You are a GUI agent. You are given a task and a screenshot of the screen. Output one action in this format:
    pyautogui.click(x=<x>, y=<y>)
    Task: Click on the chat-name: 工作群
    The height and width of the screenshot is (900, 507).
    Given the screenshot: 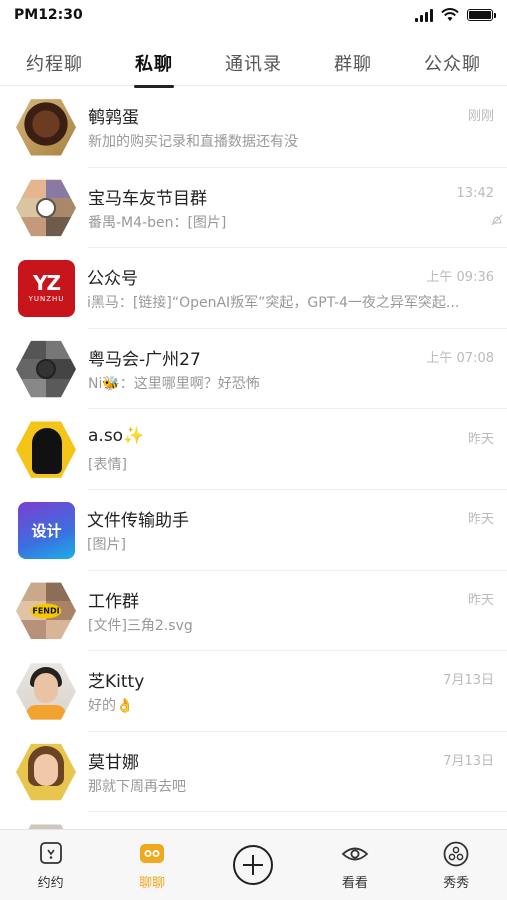 What is the action you would take?
    pyautogui.click(x=113, y=601)
    